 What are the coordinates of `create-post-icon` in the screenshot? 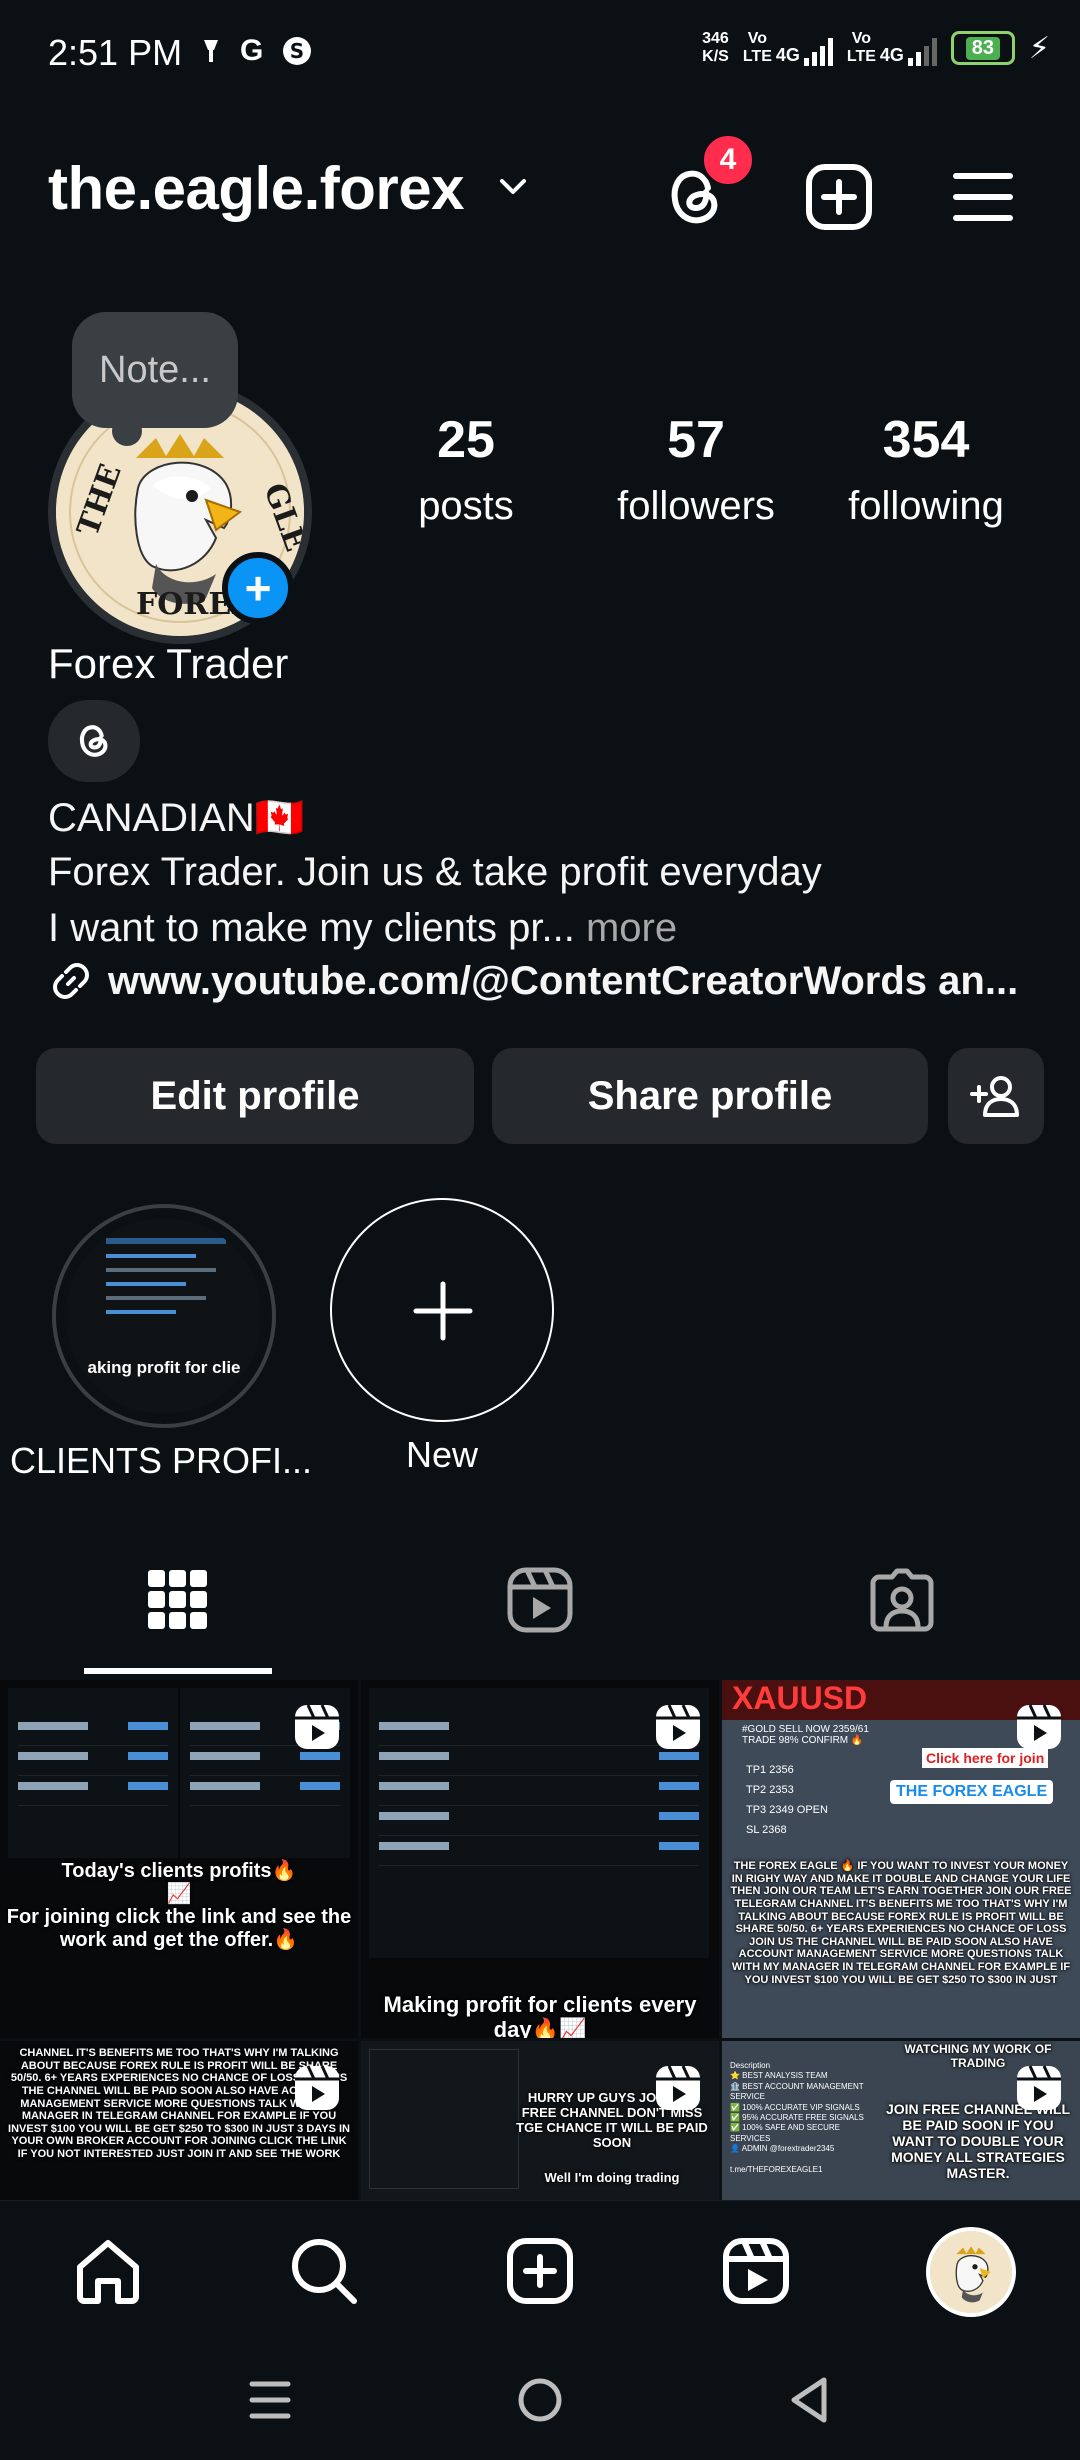 It's located at (839, 197).